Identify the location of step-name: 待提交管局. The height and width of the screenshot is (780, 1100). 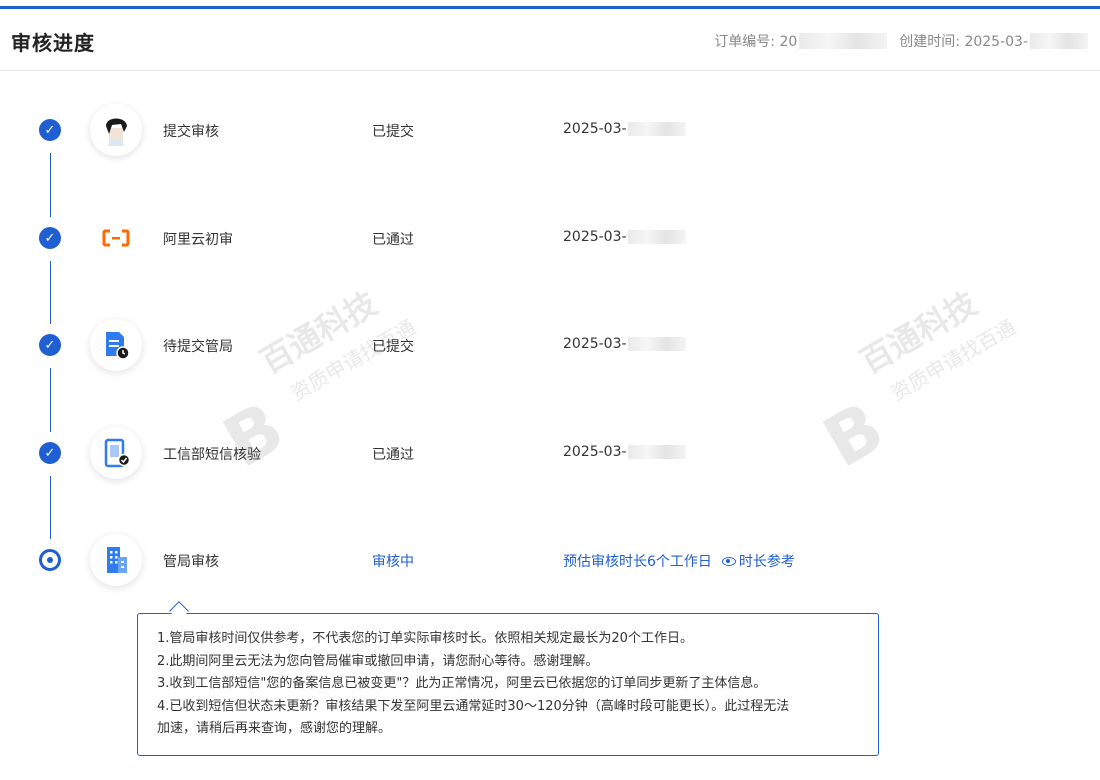
(198, 347).